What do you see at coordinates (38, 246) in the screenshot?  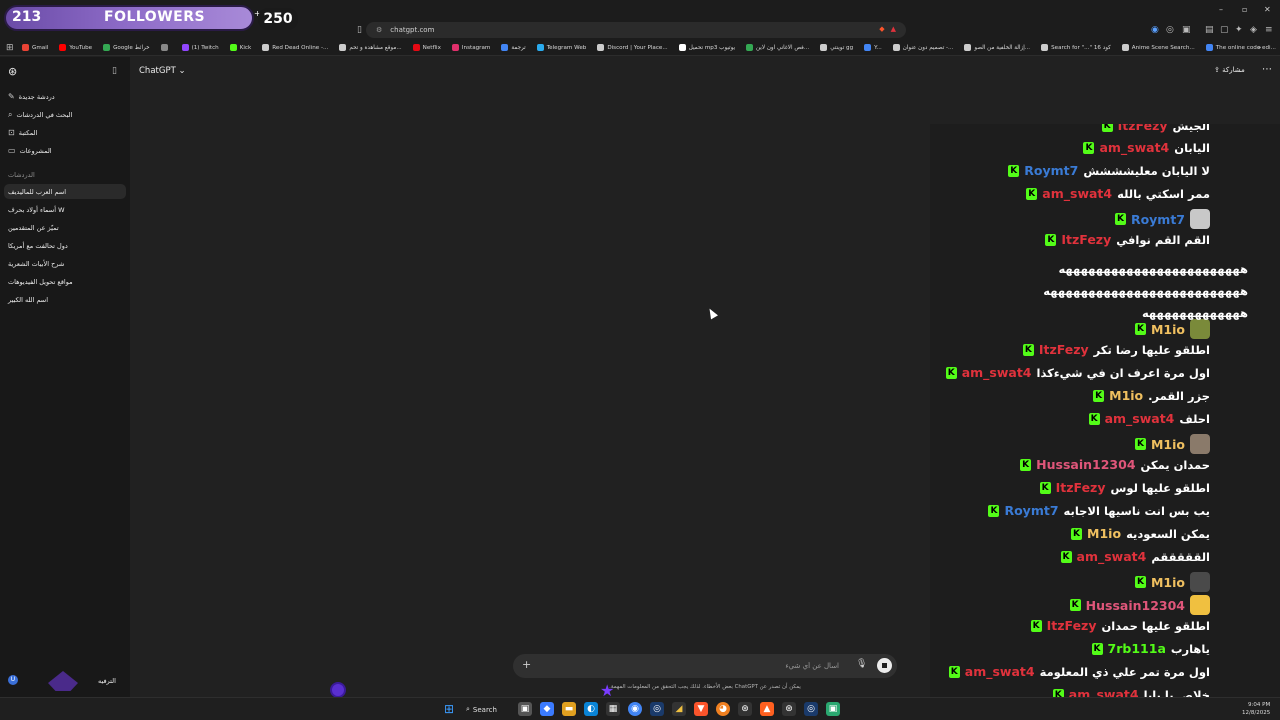 I see `chat-item: دول تحالفت مع أمريكا` at bounding box center [38, 246].